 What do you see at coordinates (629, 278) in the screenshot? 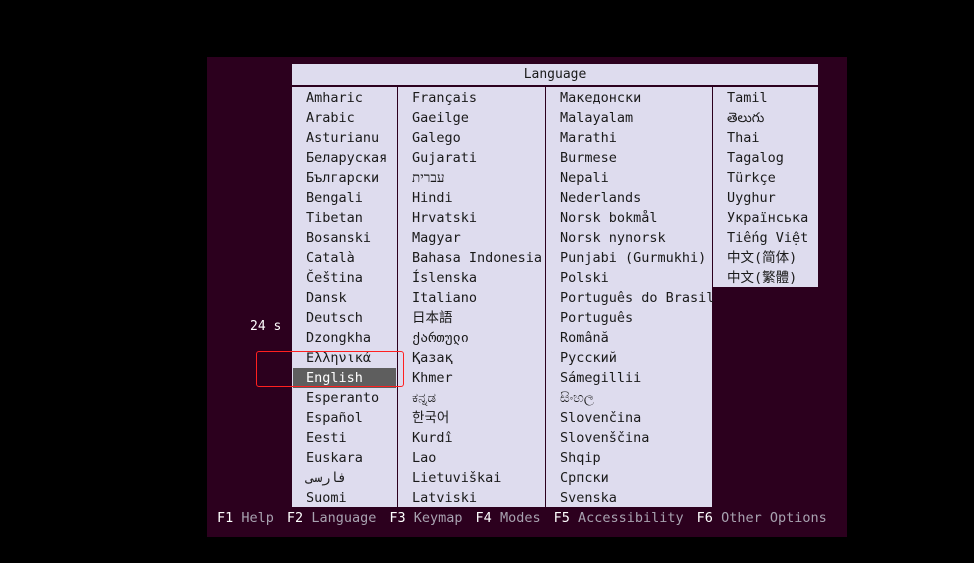
I see `language-option: Polski` at bounding box center [629, 278].